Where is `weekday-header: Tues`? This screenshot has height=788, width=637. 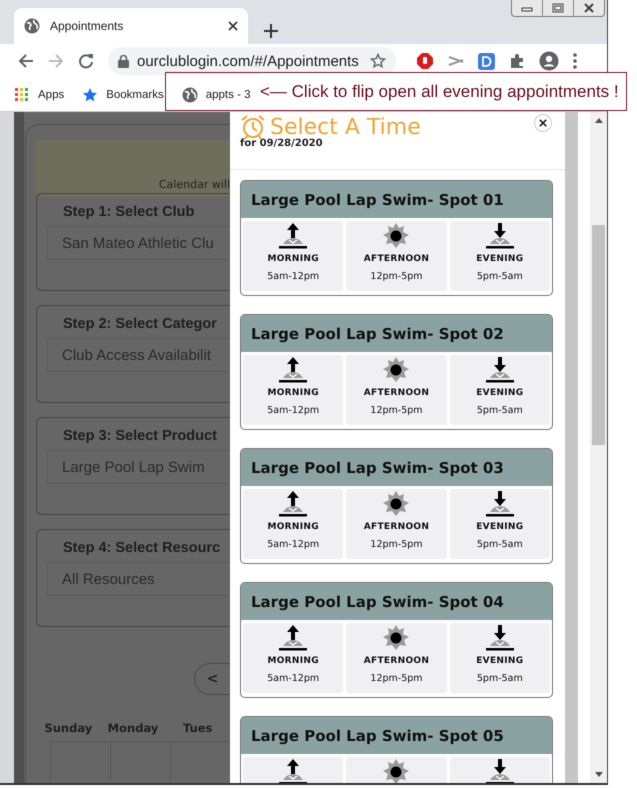 weekday-header: Tues is located at coordinates (198, 728).